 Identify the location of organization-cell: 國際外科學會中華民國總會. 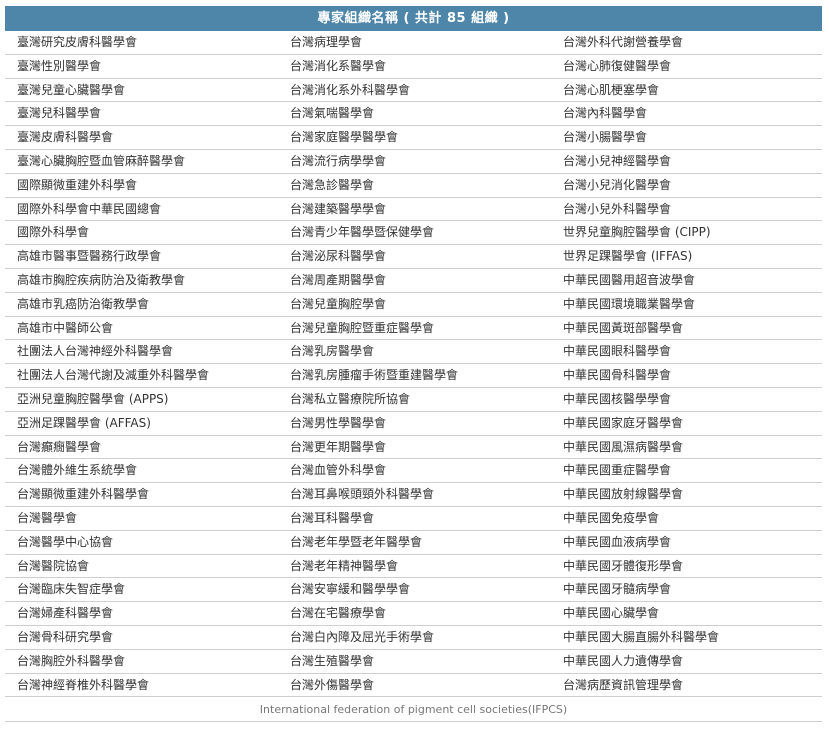
(141, 210).